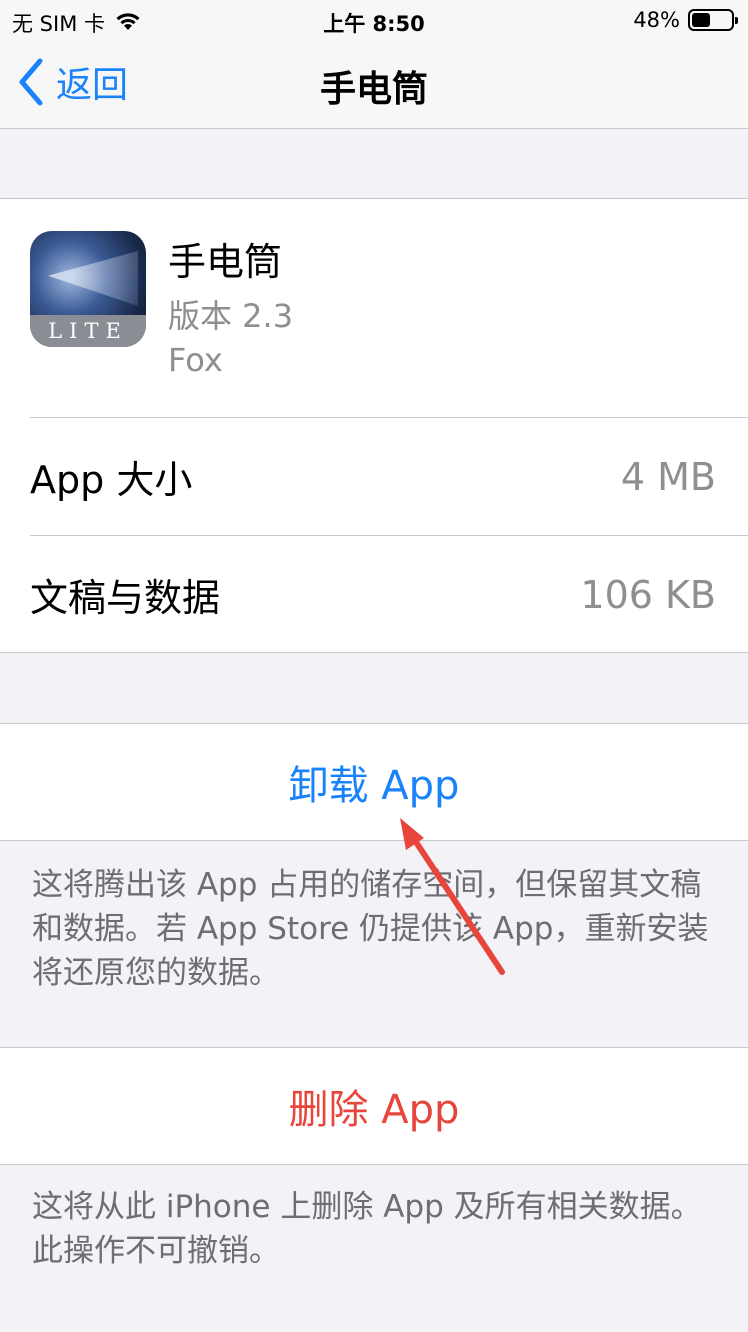 This screenshot has width=748, height=1332. I want to click on app-name: 手电筒, so click(225, 262).